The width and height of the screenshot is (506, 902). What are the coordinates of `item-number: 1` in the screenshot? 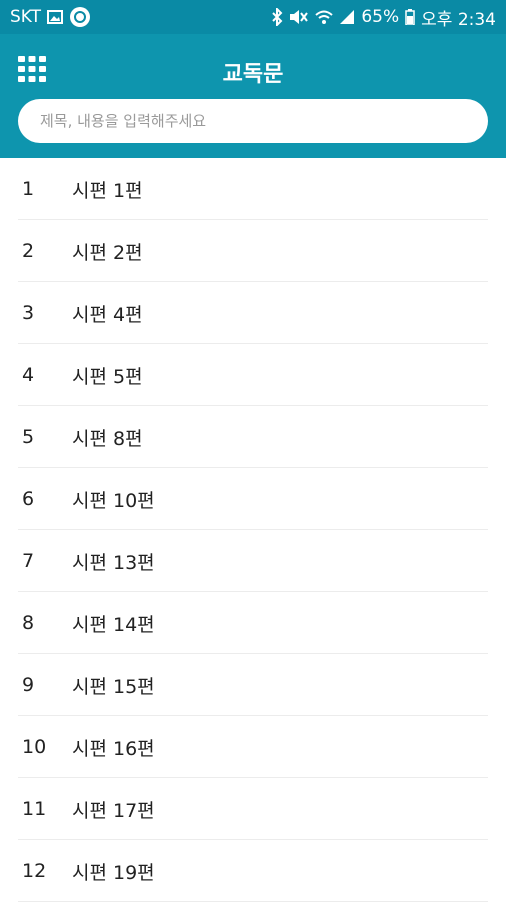 It's located at (28, 189).